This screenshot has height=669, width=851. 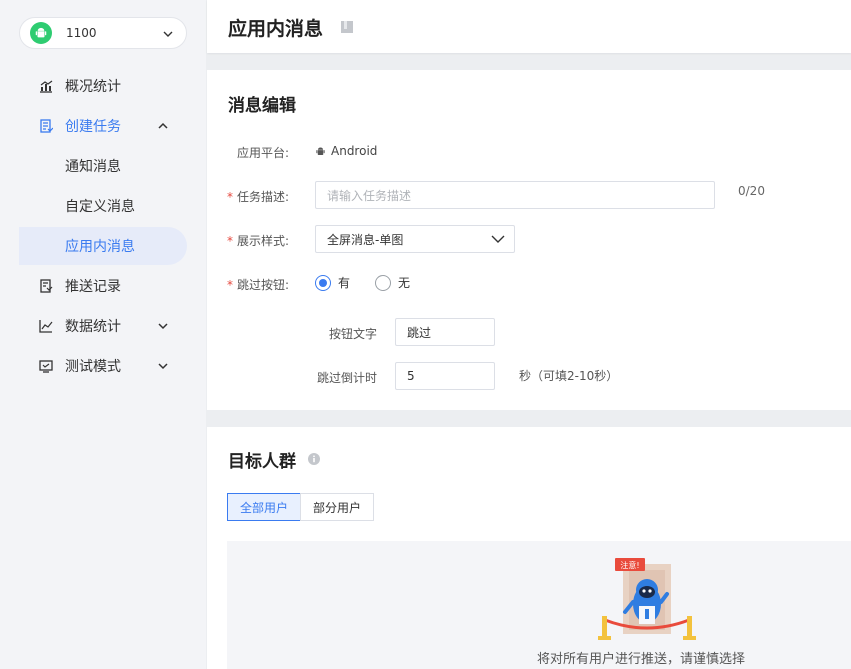 I want to click on sidebar-item-label: 推送记录, so click(x=93, y=287).